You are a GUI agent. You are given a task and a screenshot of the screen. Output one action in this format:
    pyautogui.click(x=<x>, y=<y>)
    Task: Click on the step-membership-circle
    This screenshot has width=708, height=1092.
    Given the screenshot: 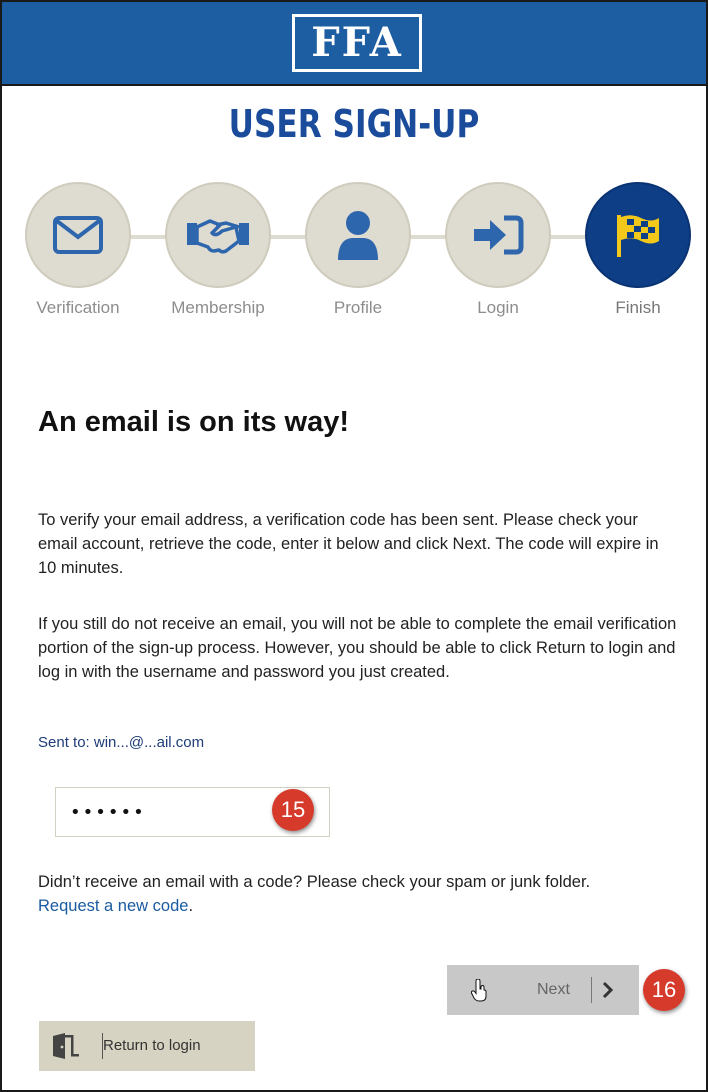 What is the action you would take?
    pyautogui.click(x=218, y=235)
    